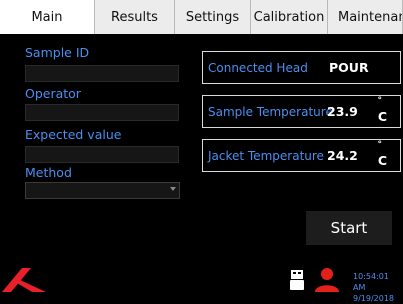  Describe the element at coordinates (53, 93) in the screenshot. I see `operator-label: Operator` at that location.